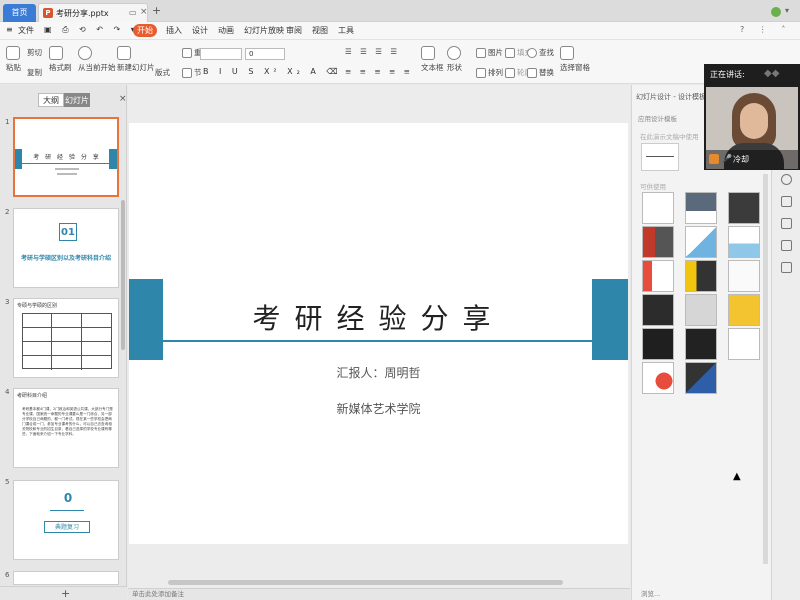 The height and width of the screenshot is (600, 800). I want to click on window-control-icons: ? ⋮ ˄, so click(765, 29).